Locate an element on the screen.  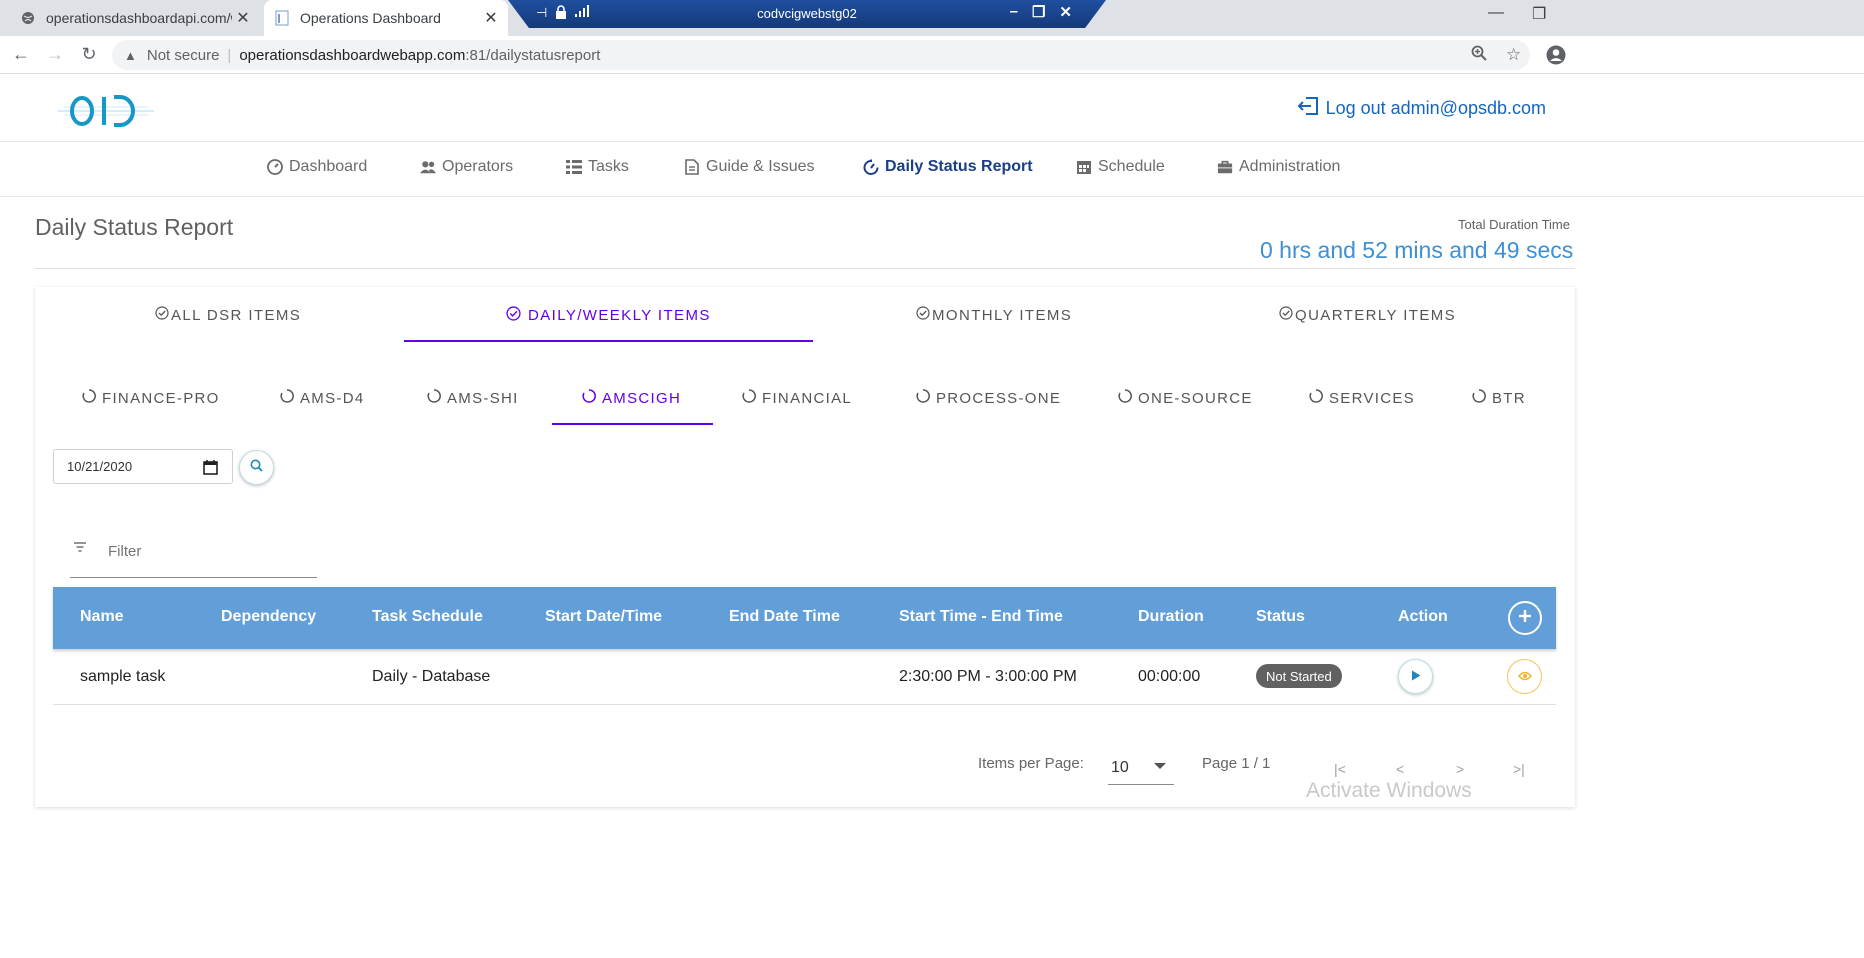
tab-ams-d4: AMS-D4 is located at coordinates (322, 398).